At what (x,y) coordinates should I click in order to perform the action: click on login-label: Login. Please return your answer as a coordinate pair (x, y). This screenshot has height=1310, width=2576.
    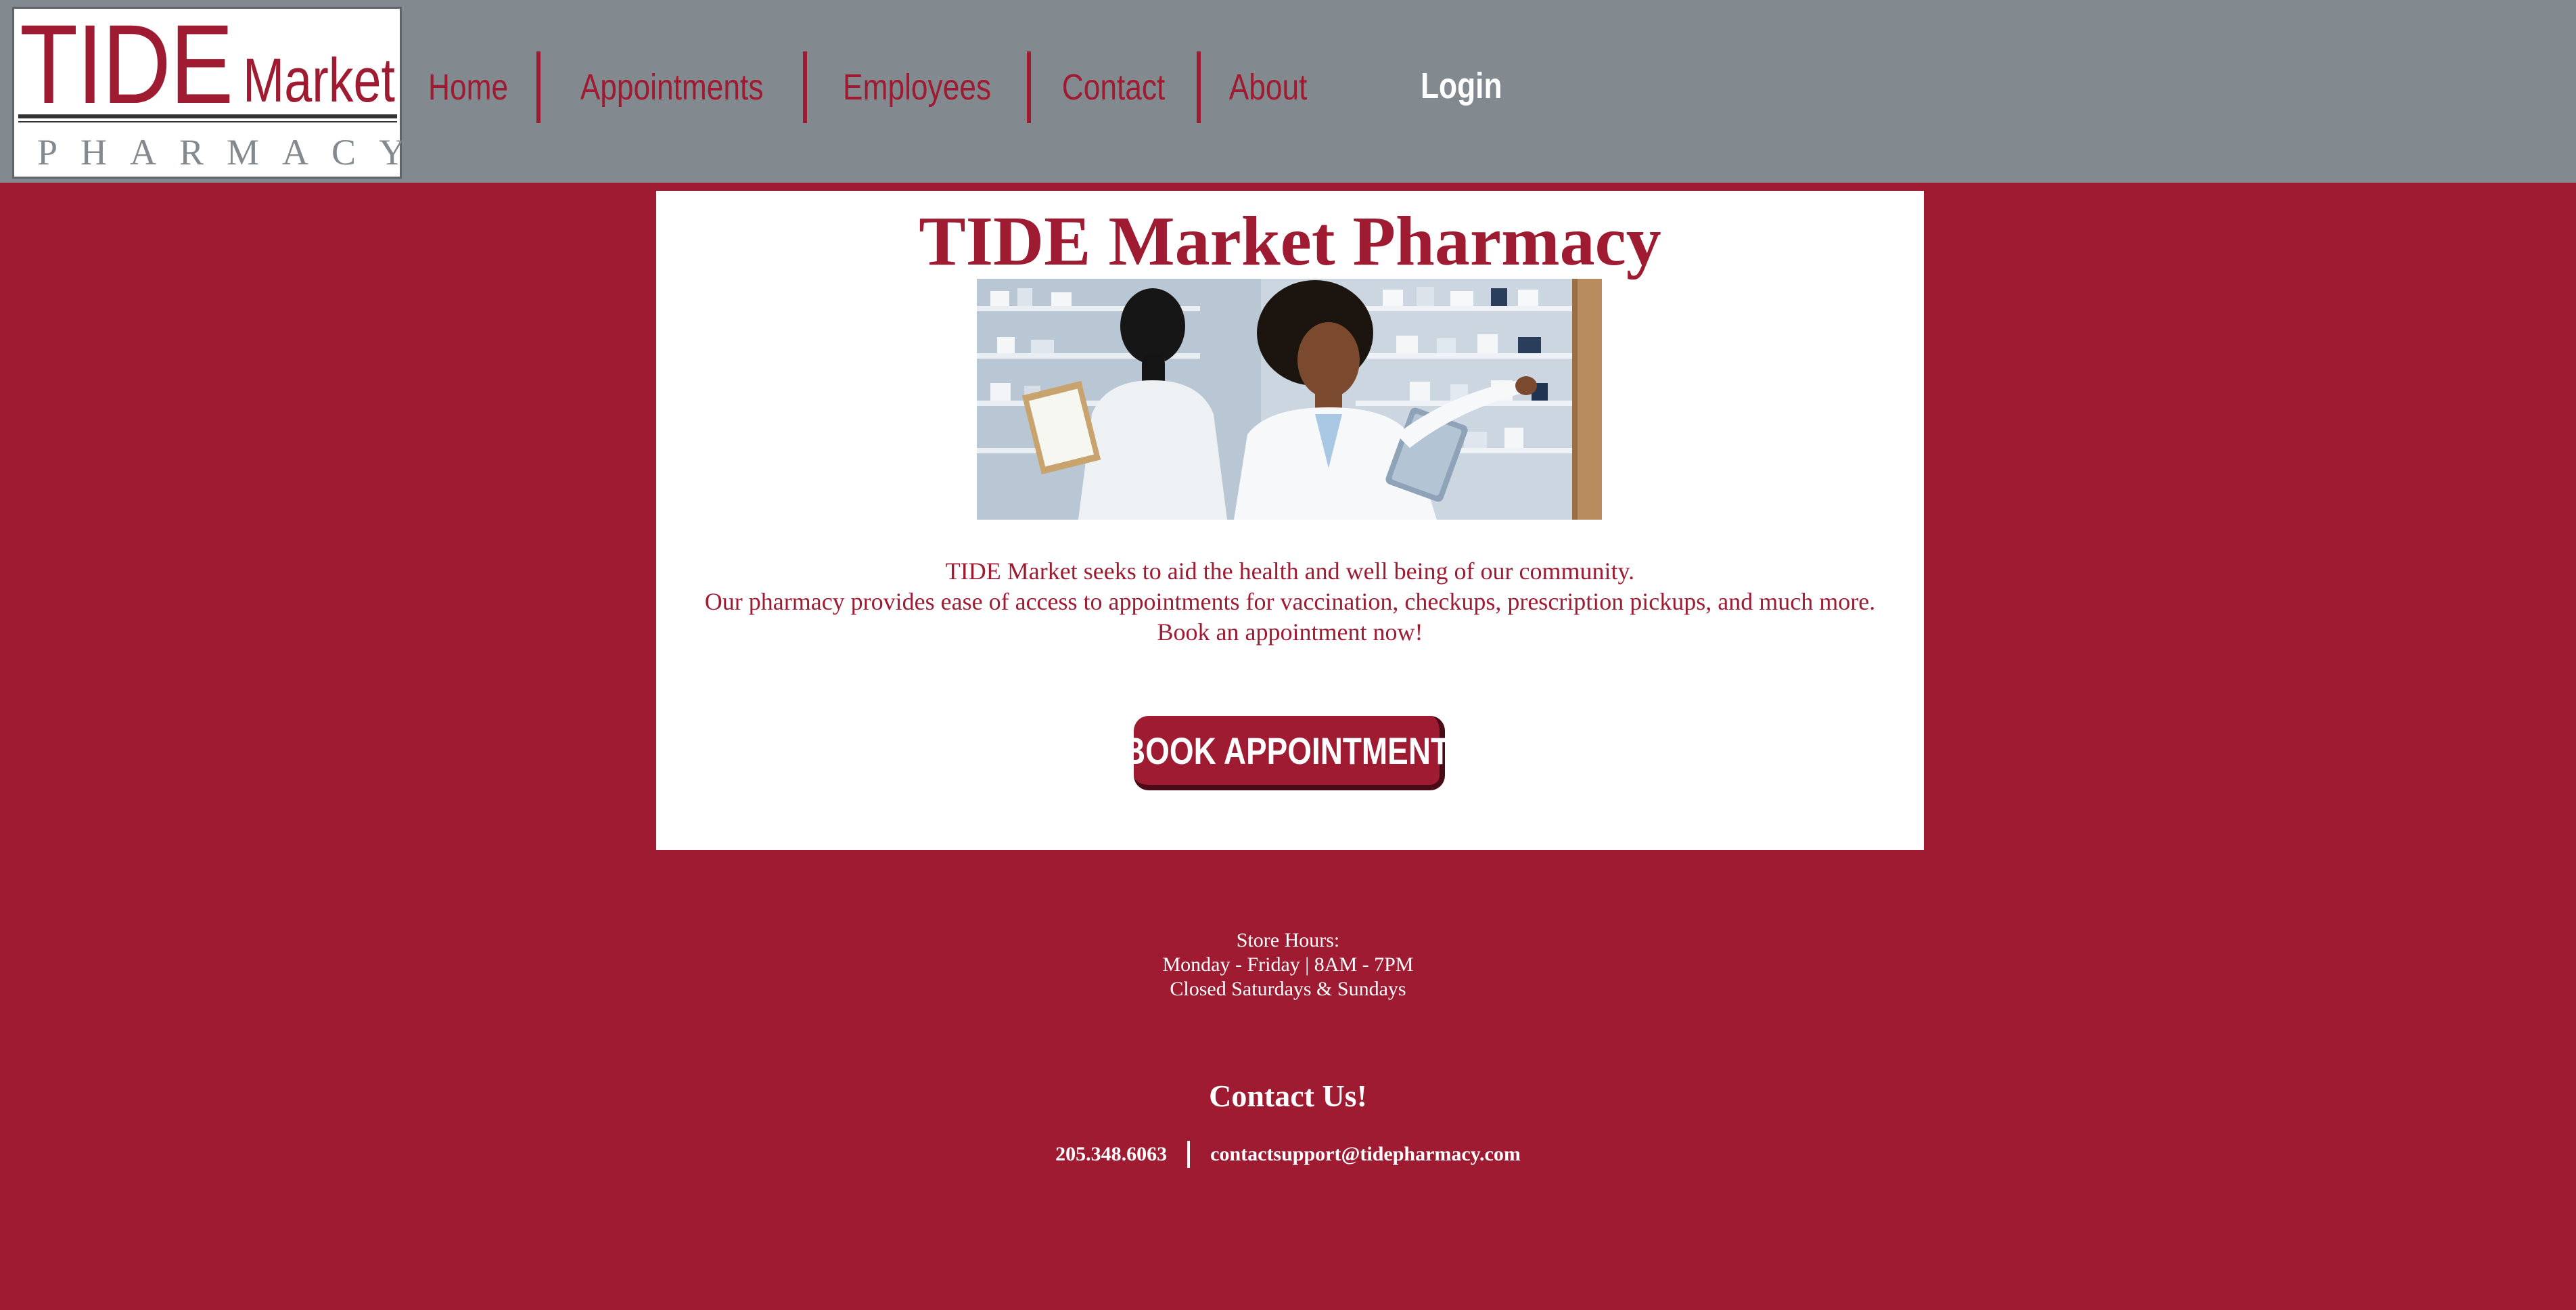
    Looking at the image, I should click on (1461, 86).